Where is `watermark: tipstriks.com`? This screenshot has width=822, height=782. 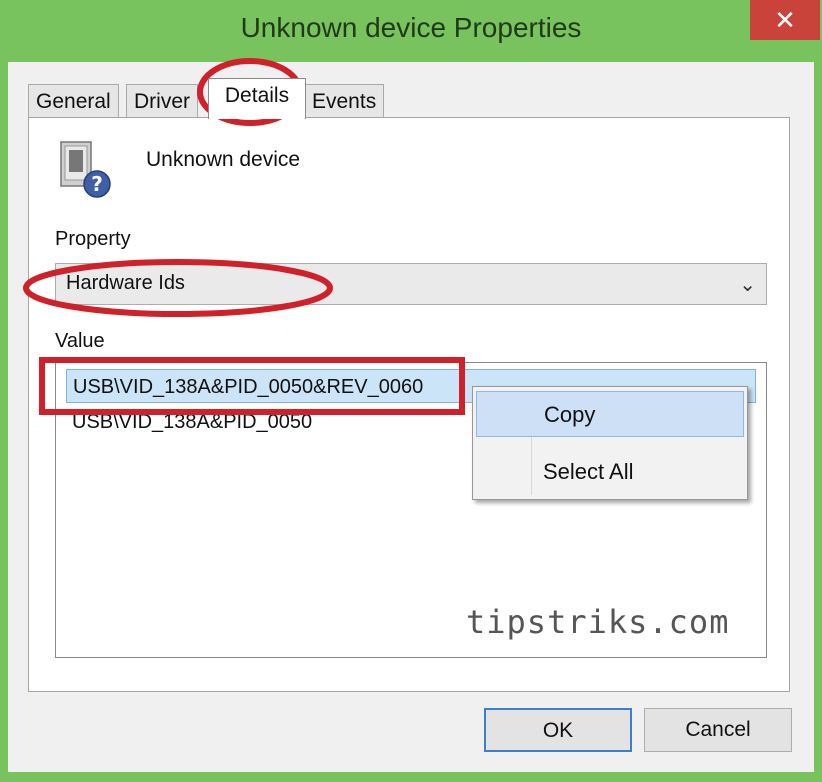
watermark: tipstriks.com is located at coordinates (598, 622).